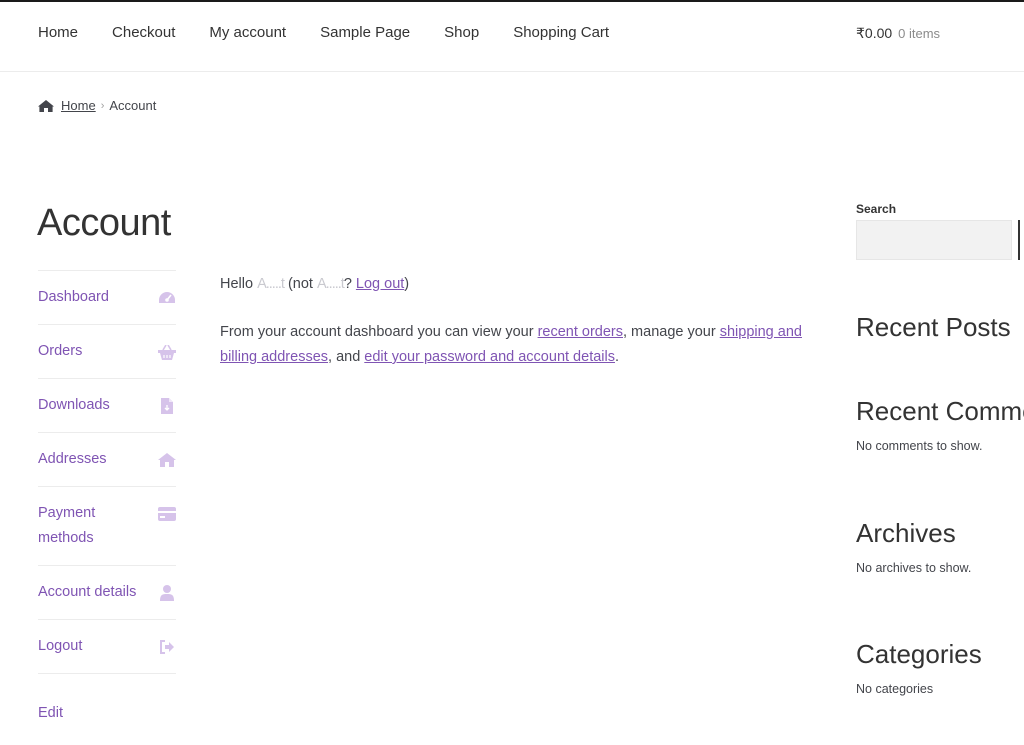 This screenshot has width=1024, height=745. Describe the element at coordinates (167, 514) in the screenshot. I see `credit-card-icon` at that location.